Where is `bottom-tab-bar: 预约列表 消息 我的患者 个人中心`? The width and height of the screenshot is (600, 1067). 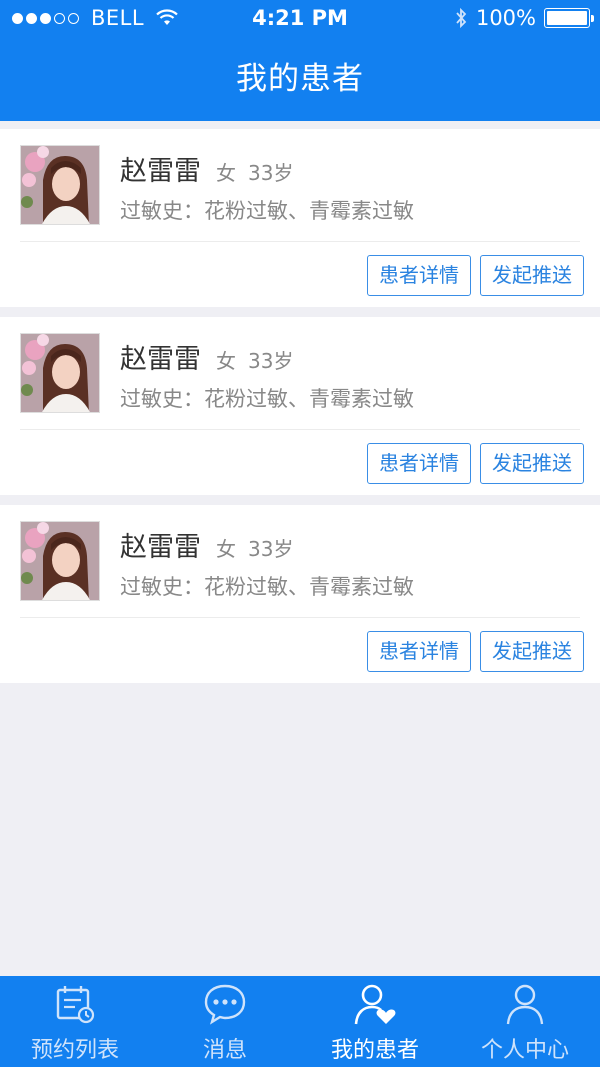 bottom-tab-bar: 预约列表 消息 我的患者 个人中心 is located at coordinates (300, 1021).